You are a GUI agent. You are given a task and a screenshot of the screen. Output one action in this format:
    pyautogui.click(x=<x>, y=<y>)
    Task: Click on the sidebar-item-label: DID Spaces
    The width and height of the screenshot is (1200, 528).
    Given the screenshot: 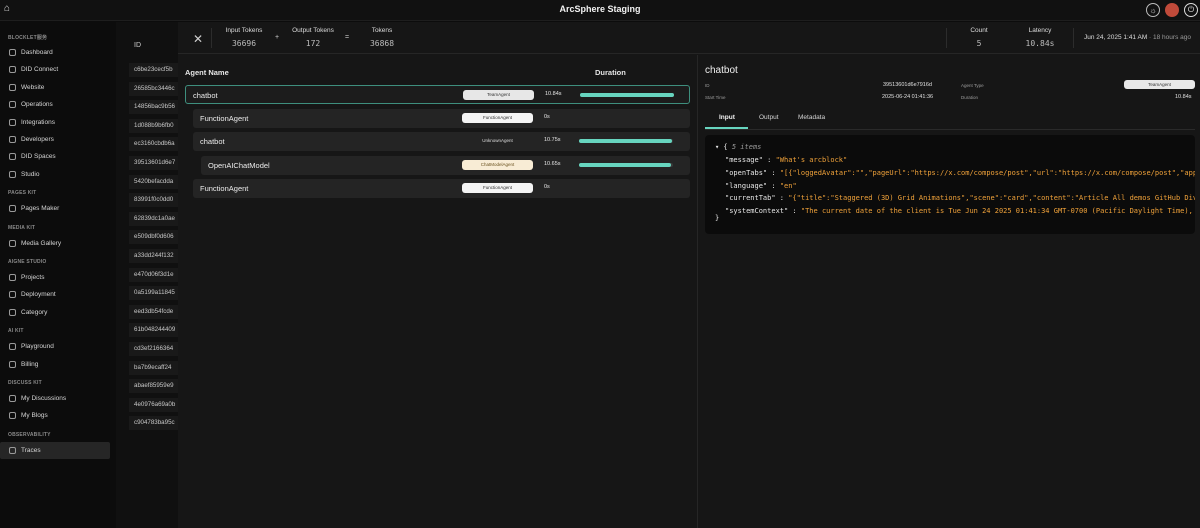 What is the action you would take?
    pyautogui.click(x=38, y=157)
    